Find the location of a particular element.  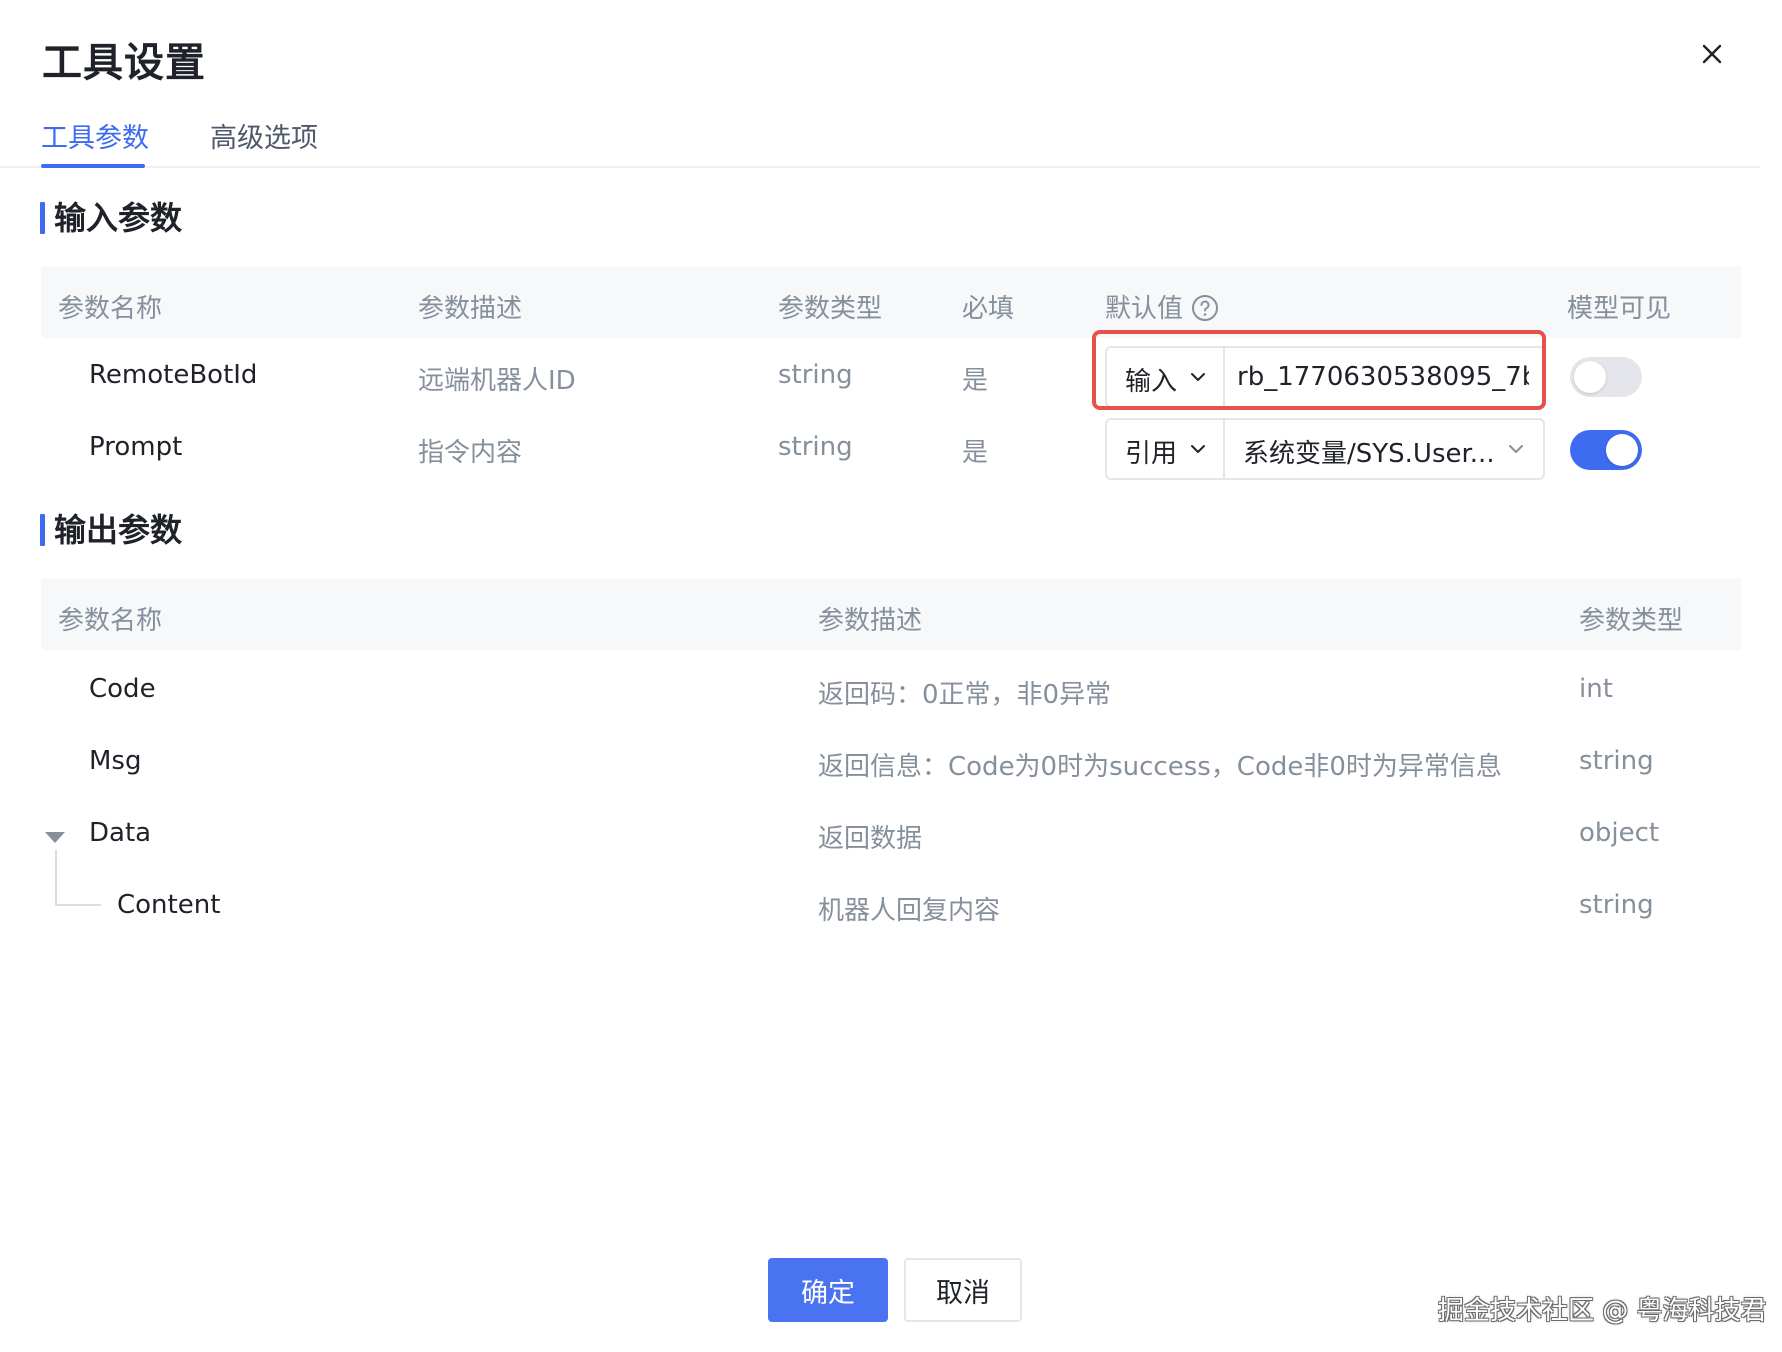

header-default-value-label: 默认值 is located at coordinates (1144, 309).